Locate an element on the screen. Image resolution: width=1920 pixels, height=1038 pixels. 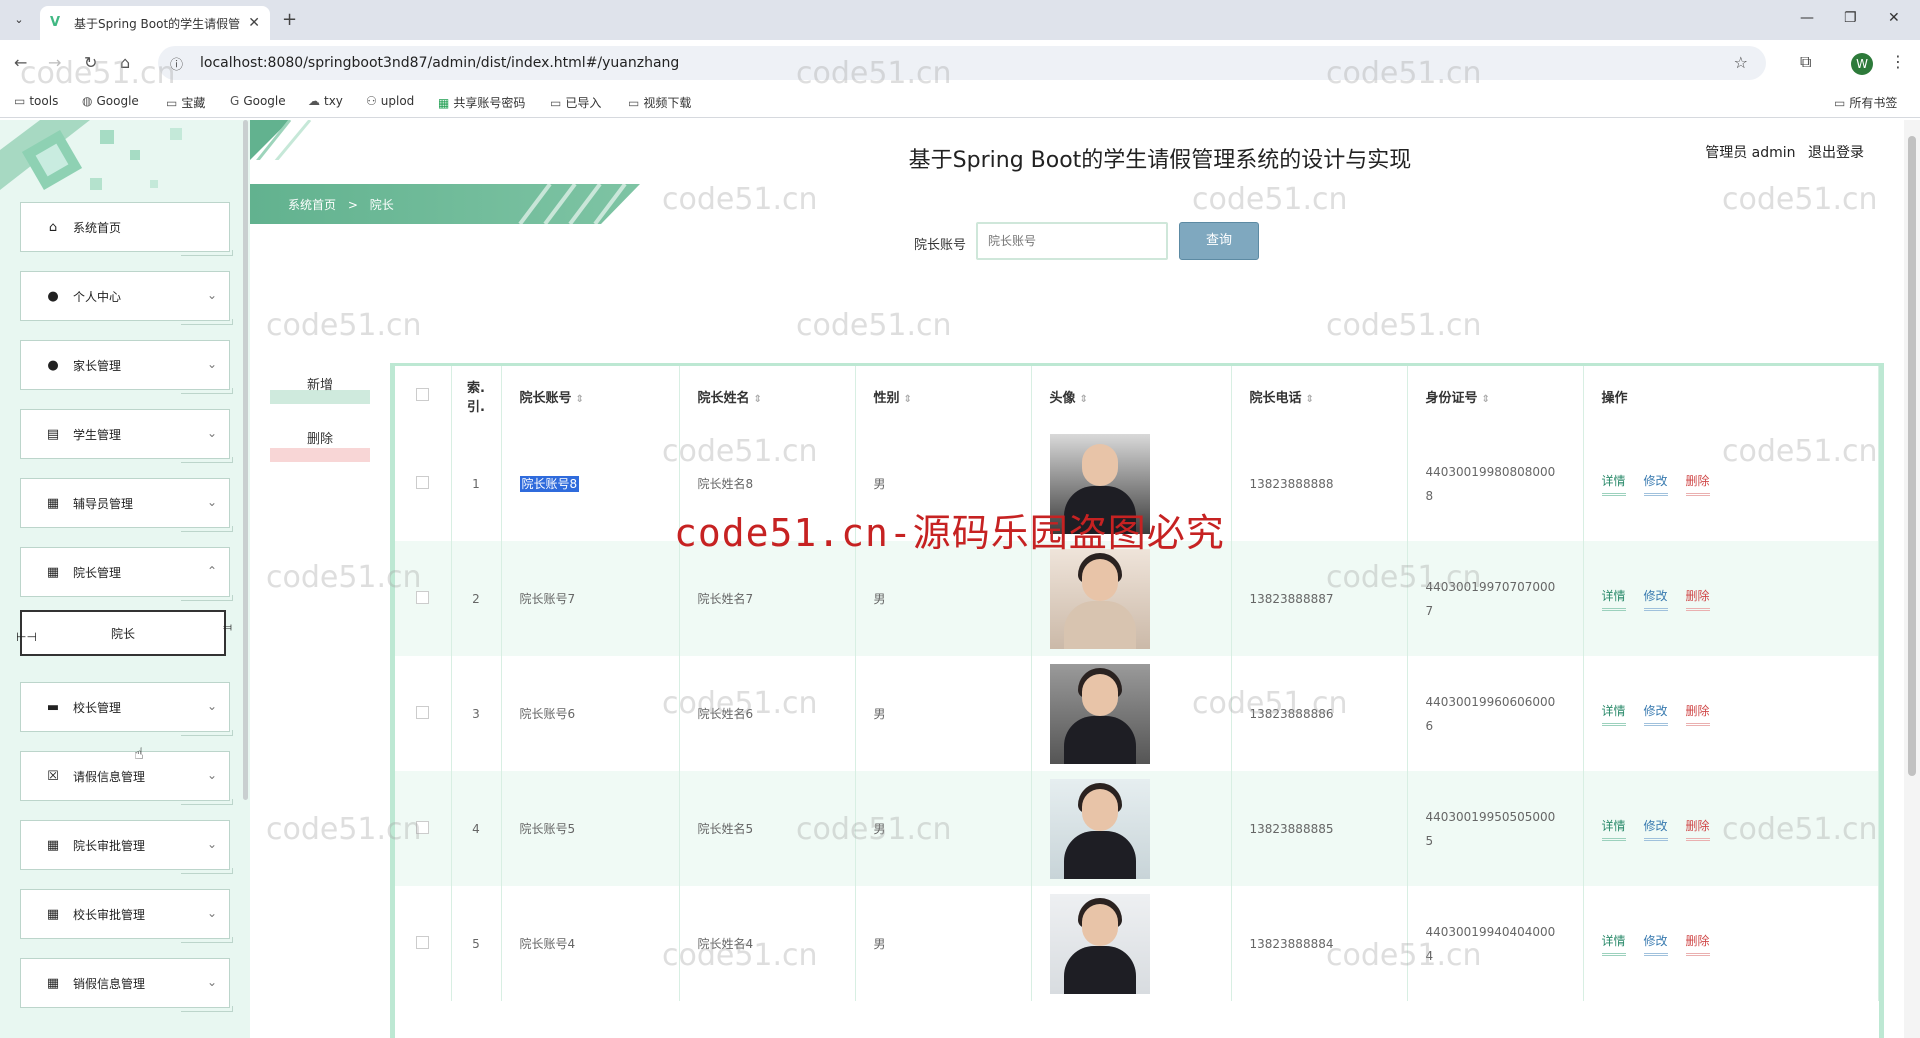
bookmark-item: ▭ tools is located at coordinates (36, 101).